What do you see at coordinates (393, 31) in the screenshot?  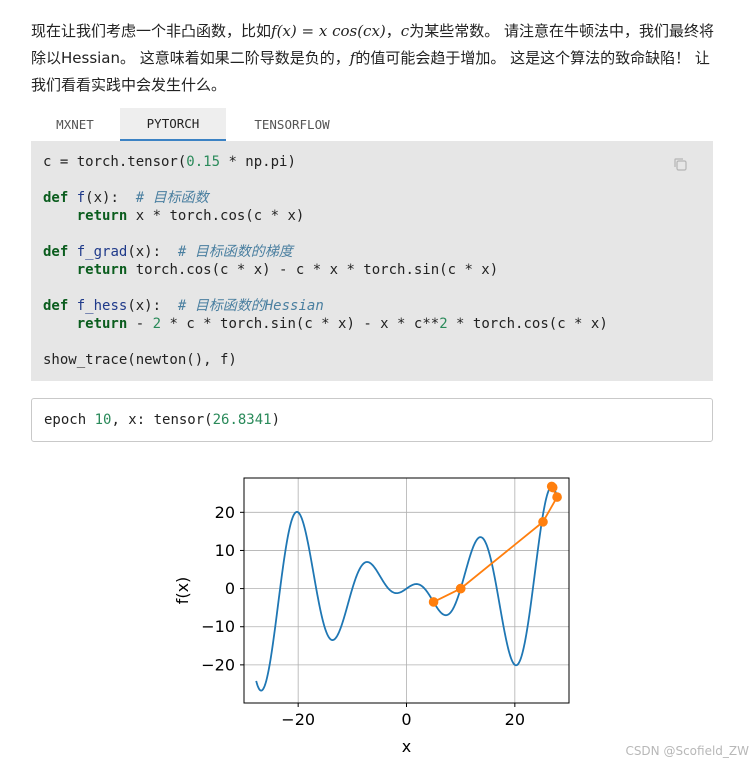 I see `intro-text-2: ，` at bounding box center [393, 31].